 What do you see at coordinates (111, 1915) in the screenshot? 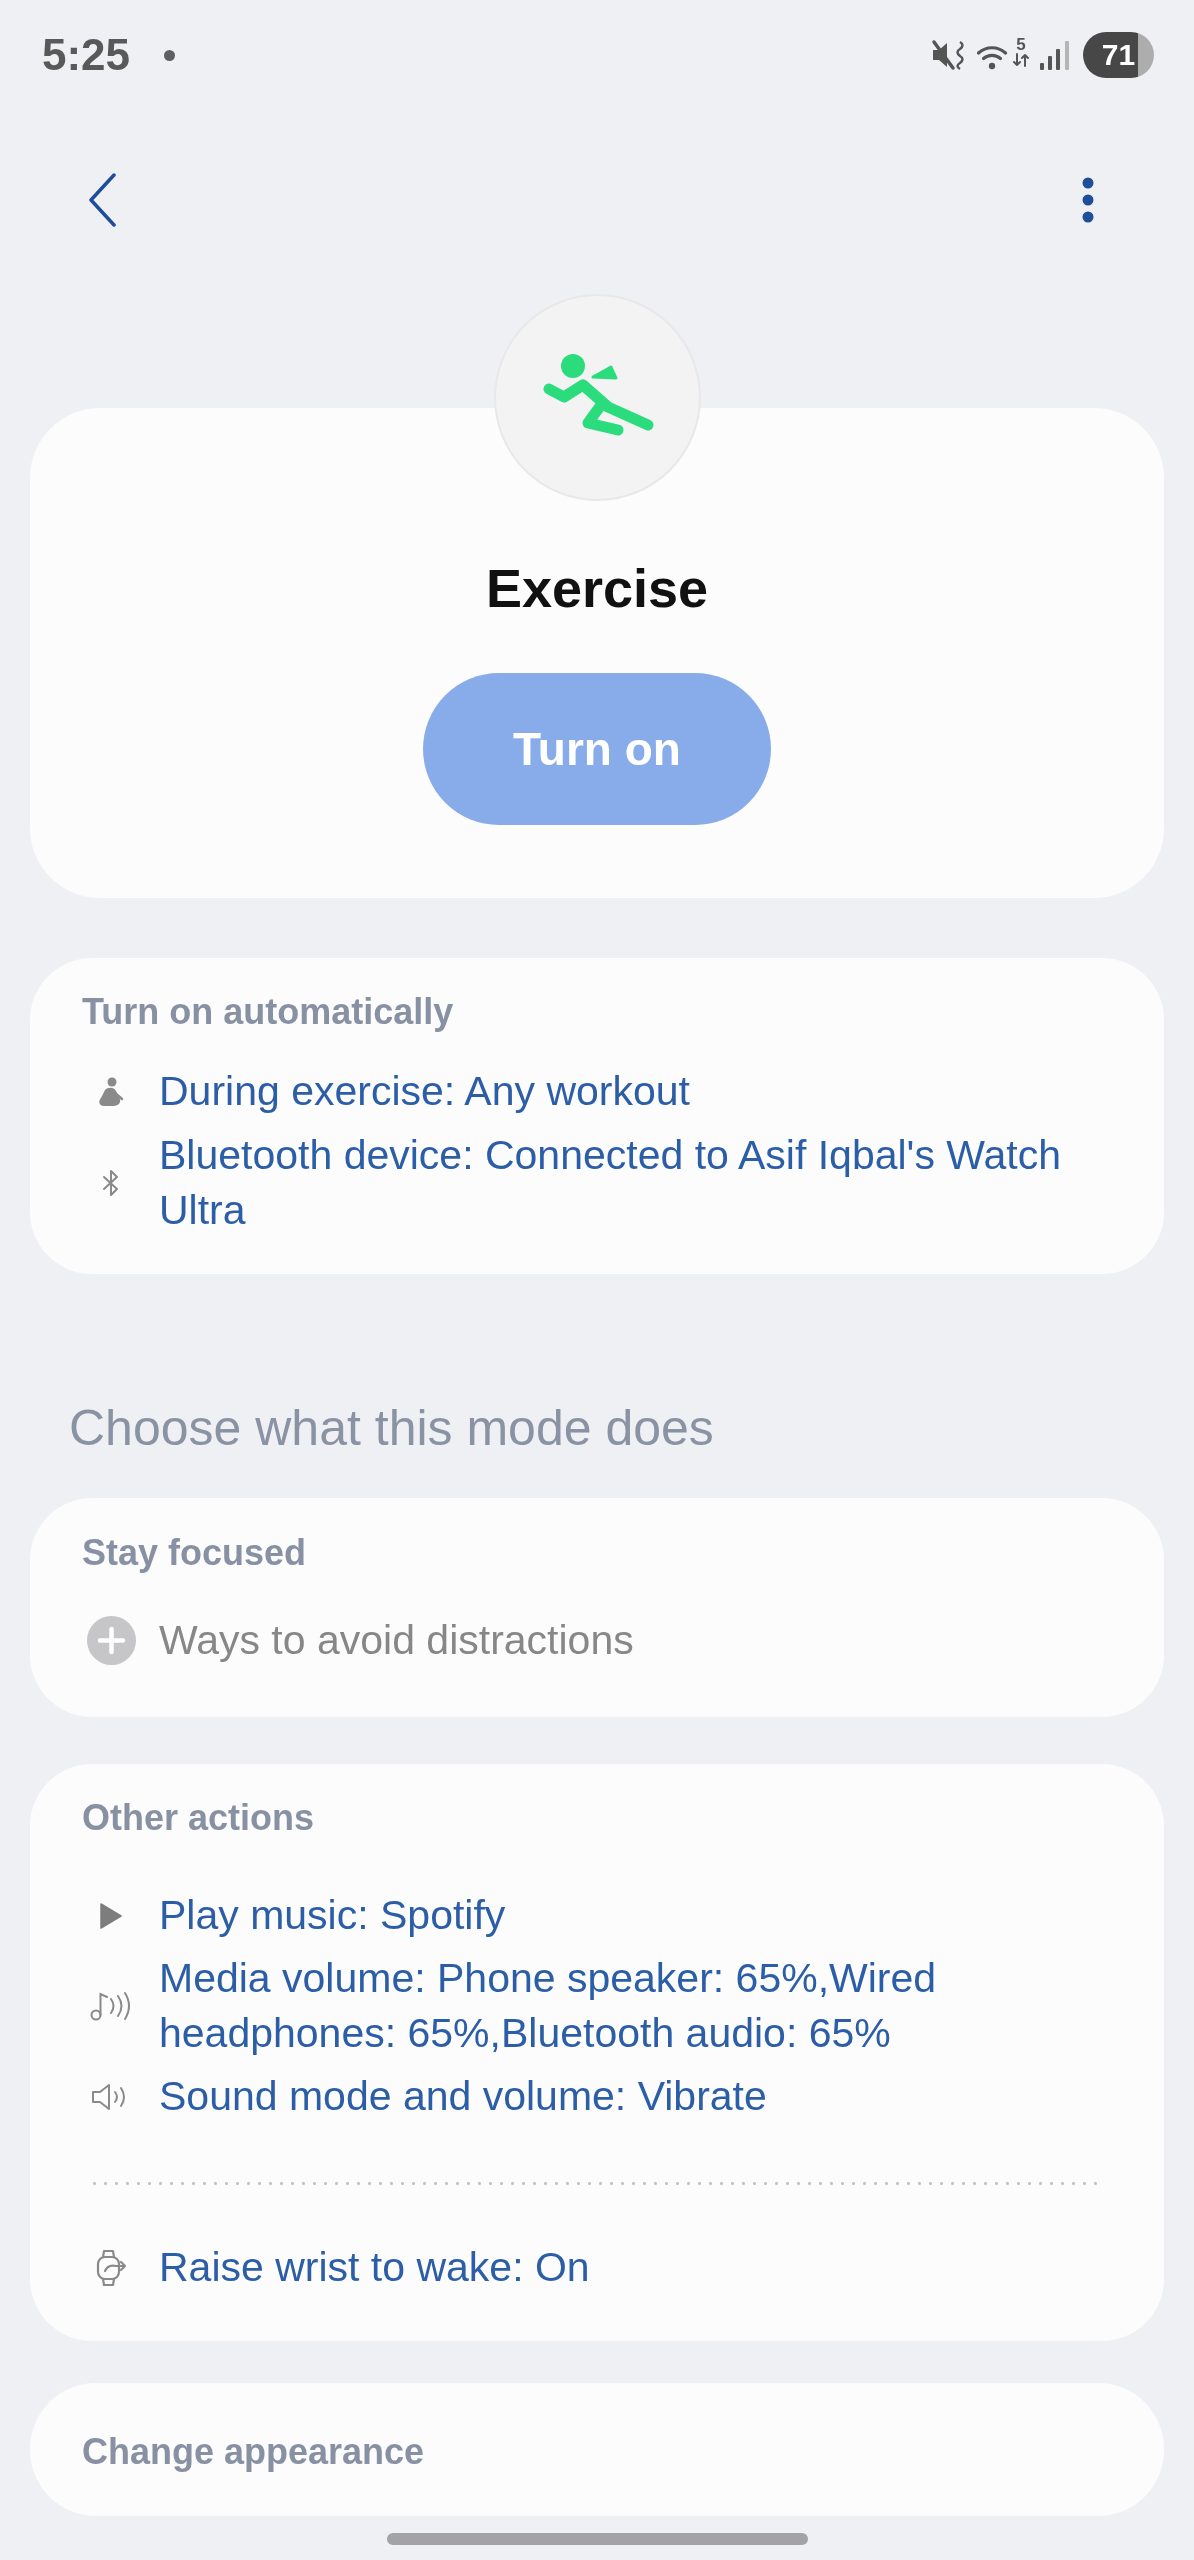
I see `play-icon` at bounding box center [111, 1915].